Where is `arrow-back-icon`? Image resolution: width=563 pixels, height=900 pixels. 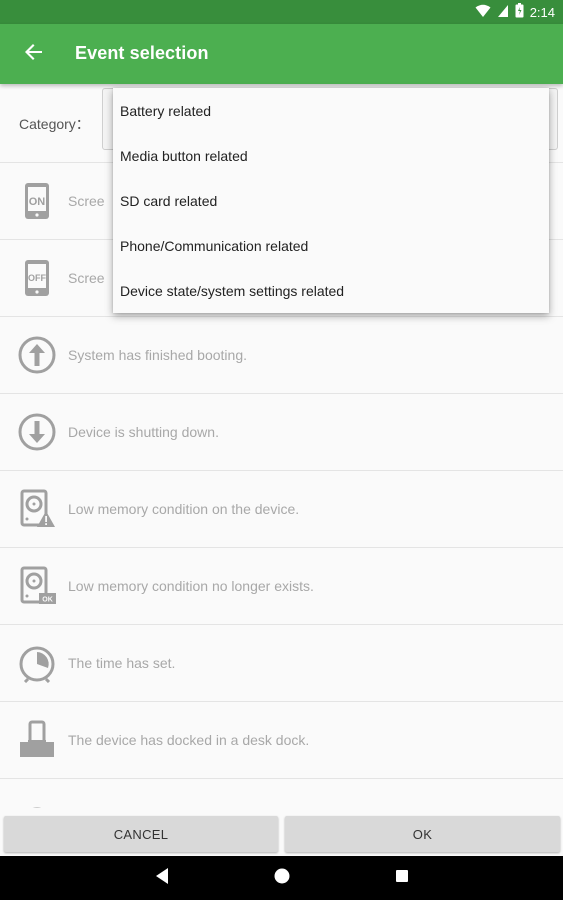
arrow-back-icon is located at coordinates (34, 54).